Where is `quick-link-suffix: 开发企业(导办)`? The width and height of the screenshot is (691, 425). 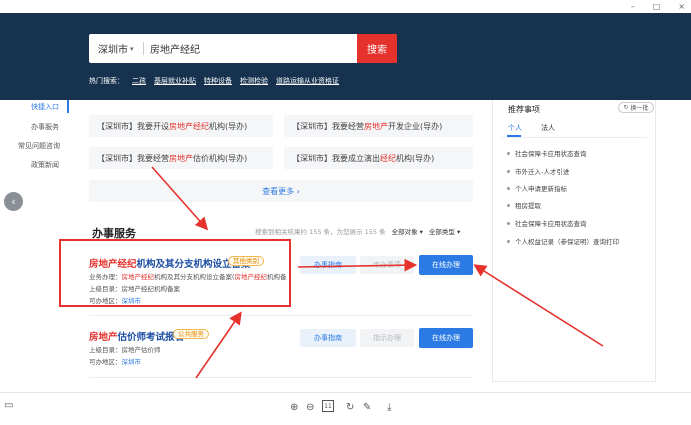
quick-link-suffix: 开发企业(导办) is located at coordinates (415, 126).